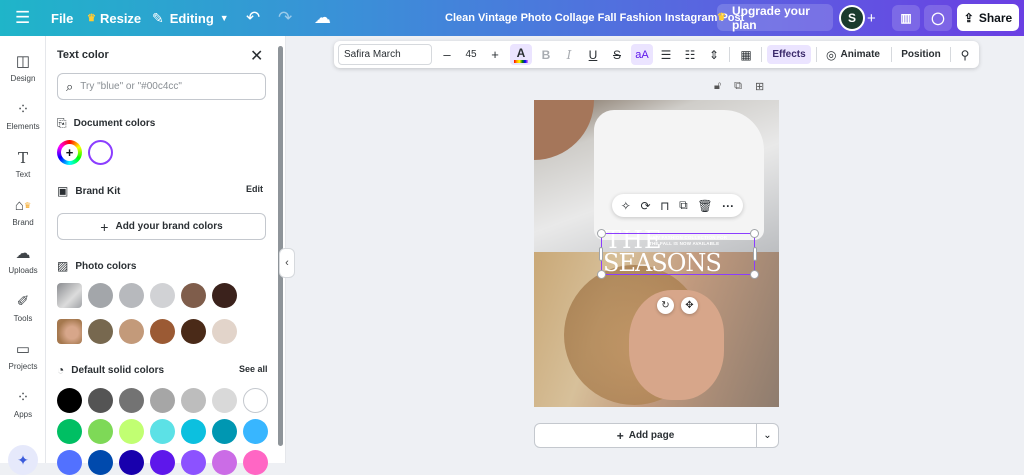 The width and height of the screenshot is (1024, 475). What do you see at coordinates (471, 54) in the screenshot?
I see `font-size-input: 45` at bounding box center [471, 54].